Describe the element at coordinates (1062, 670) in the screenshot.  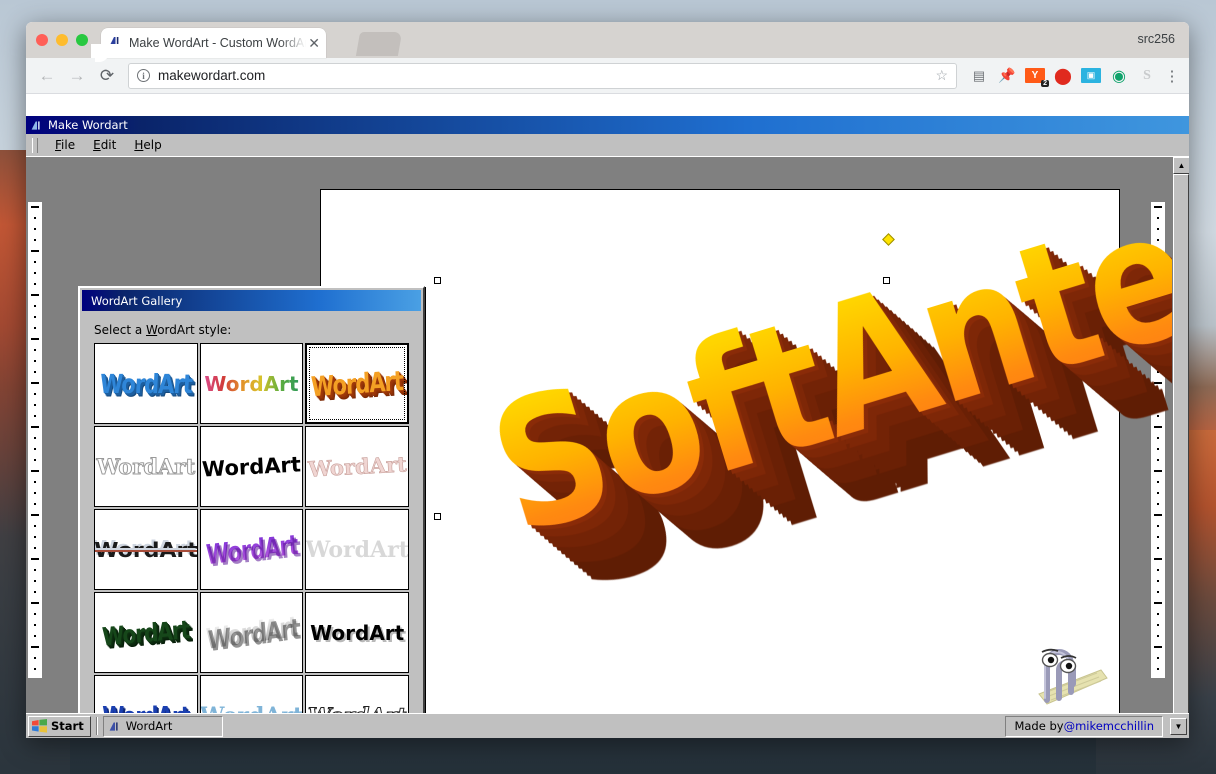
I see `clippy-assistant` at that location.